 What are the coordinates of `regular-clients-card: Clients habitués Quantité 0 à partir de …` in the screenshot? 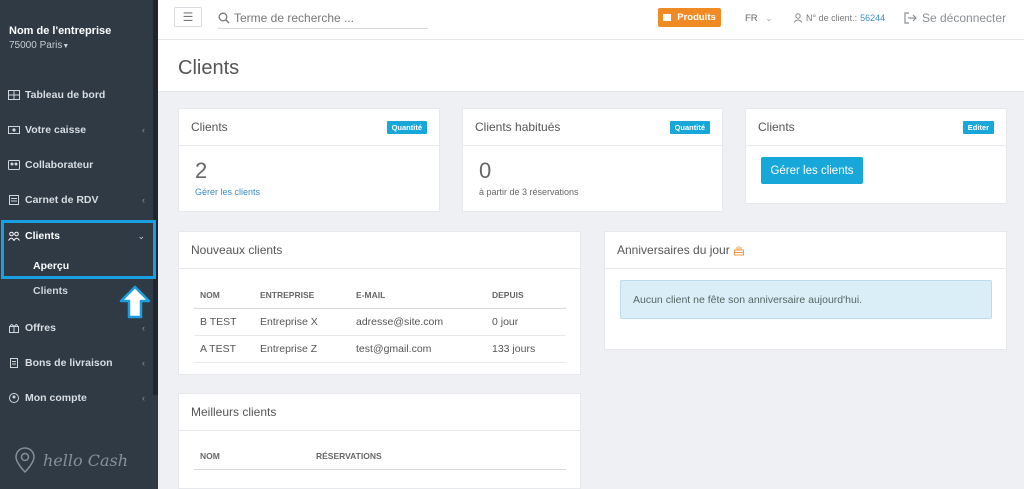 It's located at (592, 160).